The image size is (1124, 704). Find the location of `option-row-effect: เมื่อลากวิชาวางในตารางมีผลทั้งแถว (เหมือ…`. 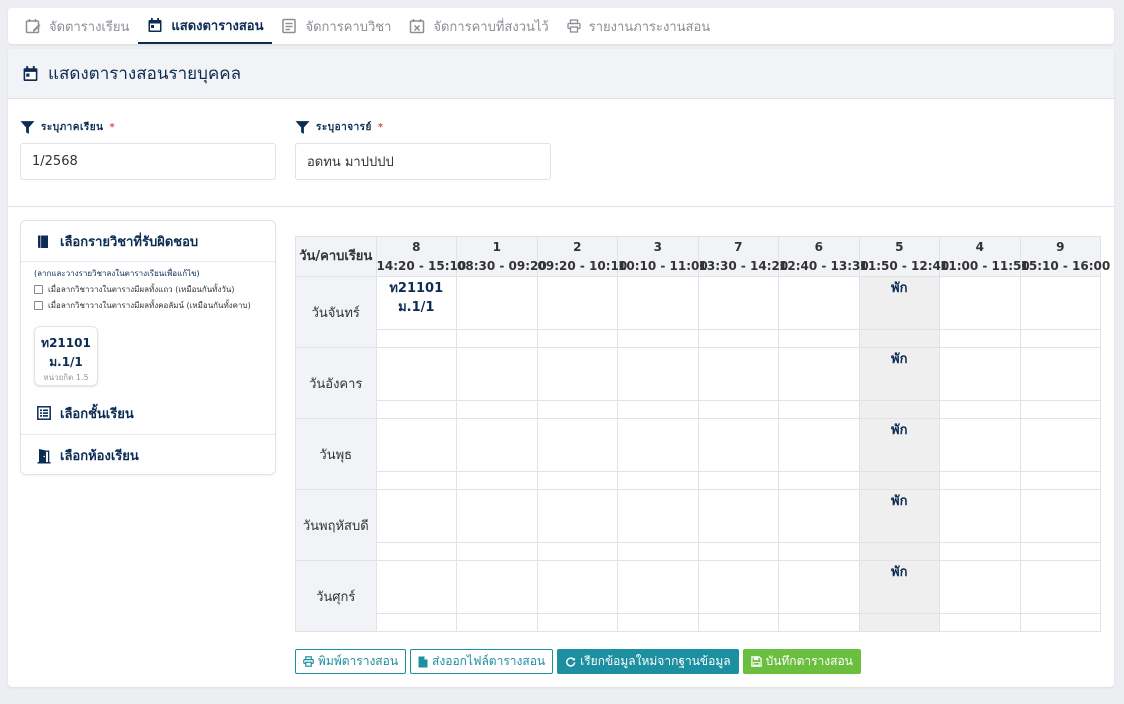

option-row-effect: เมื่อลากวิชาวางในตารางมีผลทั้งแถว (เหมือ… is located at coordinates (148, 288).